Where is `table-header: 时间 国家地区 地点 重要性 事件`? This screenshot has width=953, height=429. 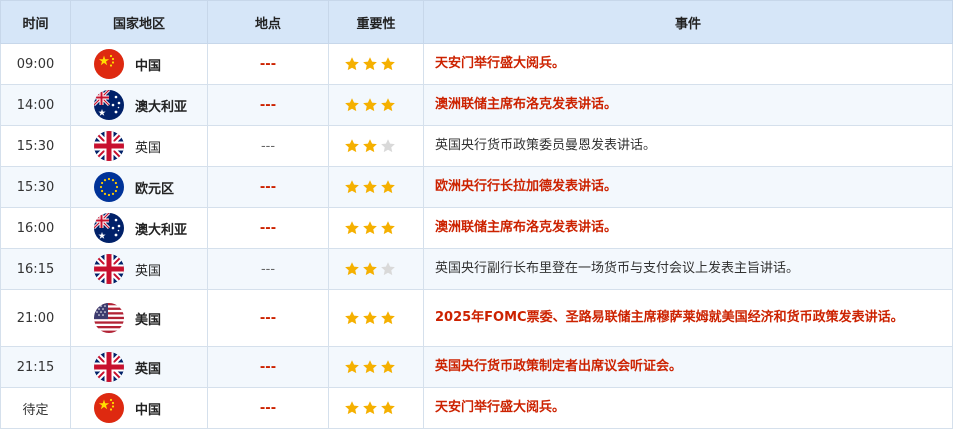 table-header: 时间 国家地区 地点 重要性 事件 is located at coordinates (476, 22).